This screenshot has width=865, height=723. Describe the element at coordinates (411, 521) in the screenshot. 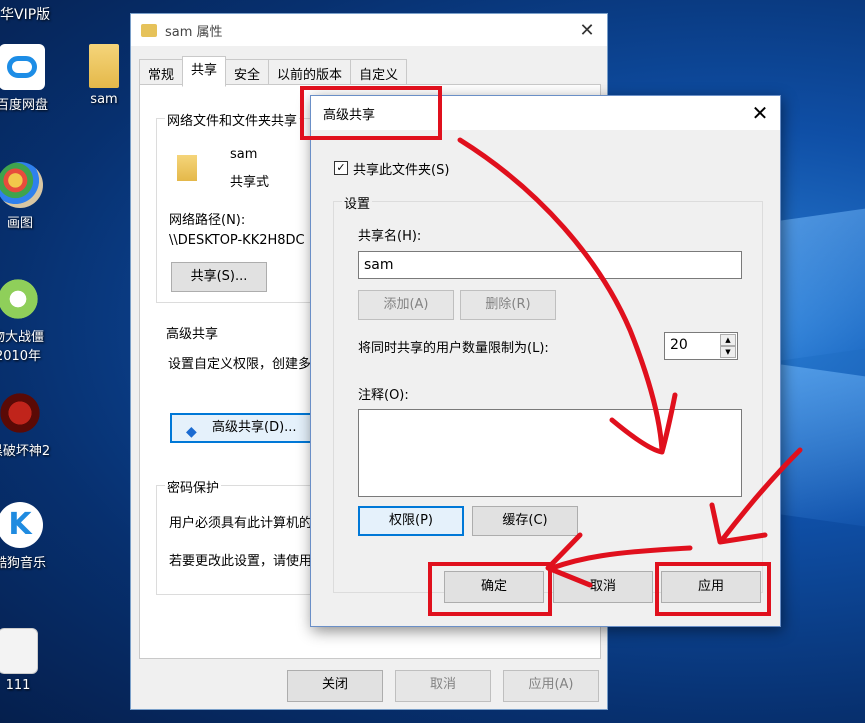

I see `permissions-button: 权限(P)` at that location.